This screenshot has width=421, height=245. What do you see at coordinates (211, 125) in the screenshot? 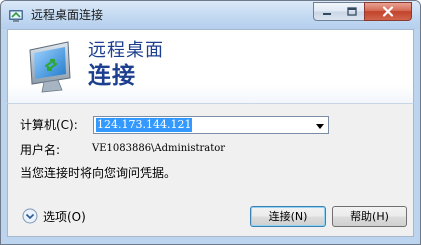
I see `computer-combobox: 124.173.144.121` at bounding box center [211, 125].